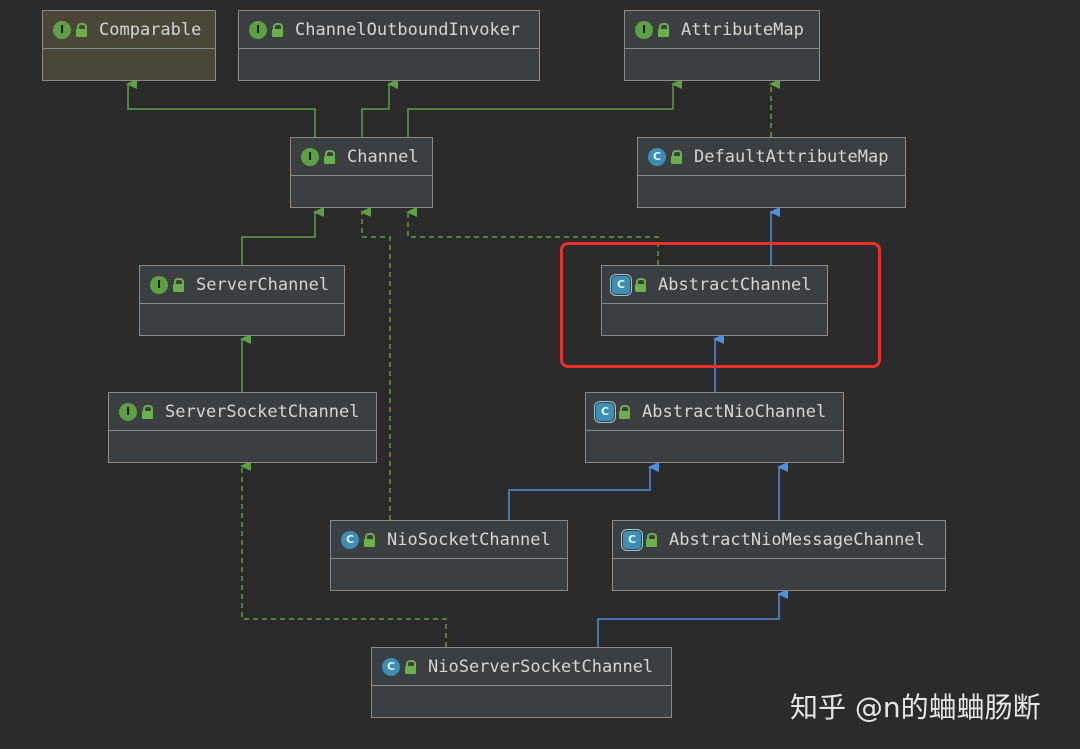 The width and height of the screenshot is (1080, 749). What do you see at coordinates (242, 300) in the screenshot?
I see `node-server-channel: I ServerChannel` at bounding box center [242, 300].